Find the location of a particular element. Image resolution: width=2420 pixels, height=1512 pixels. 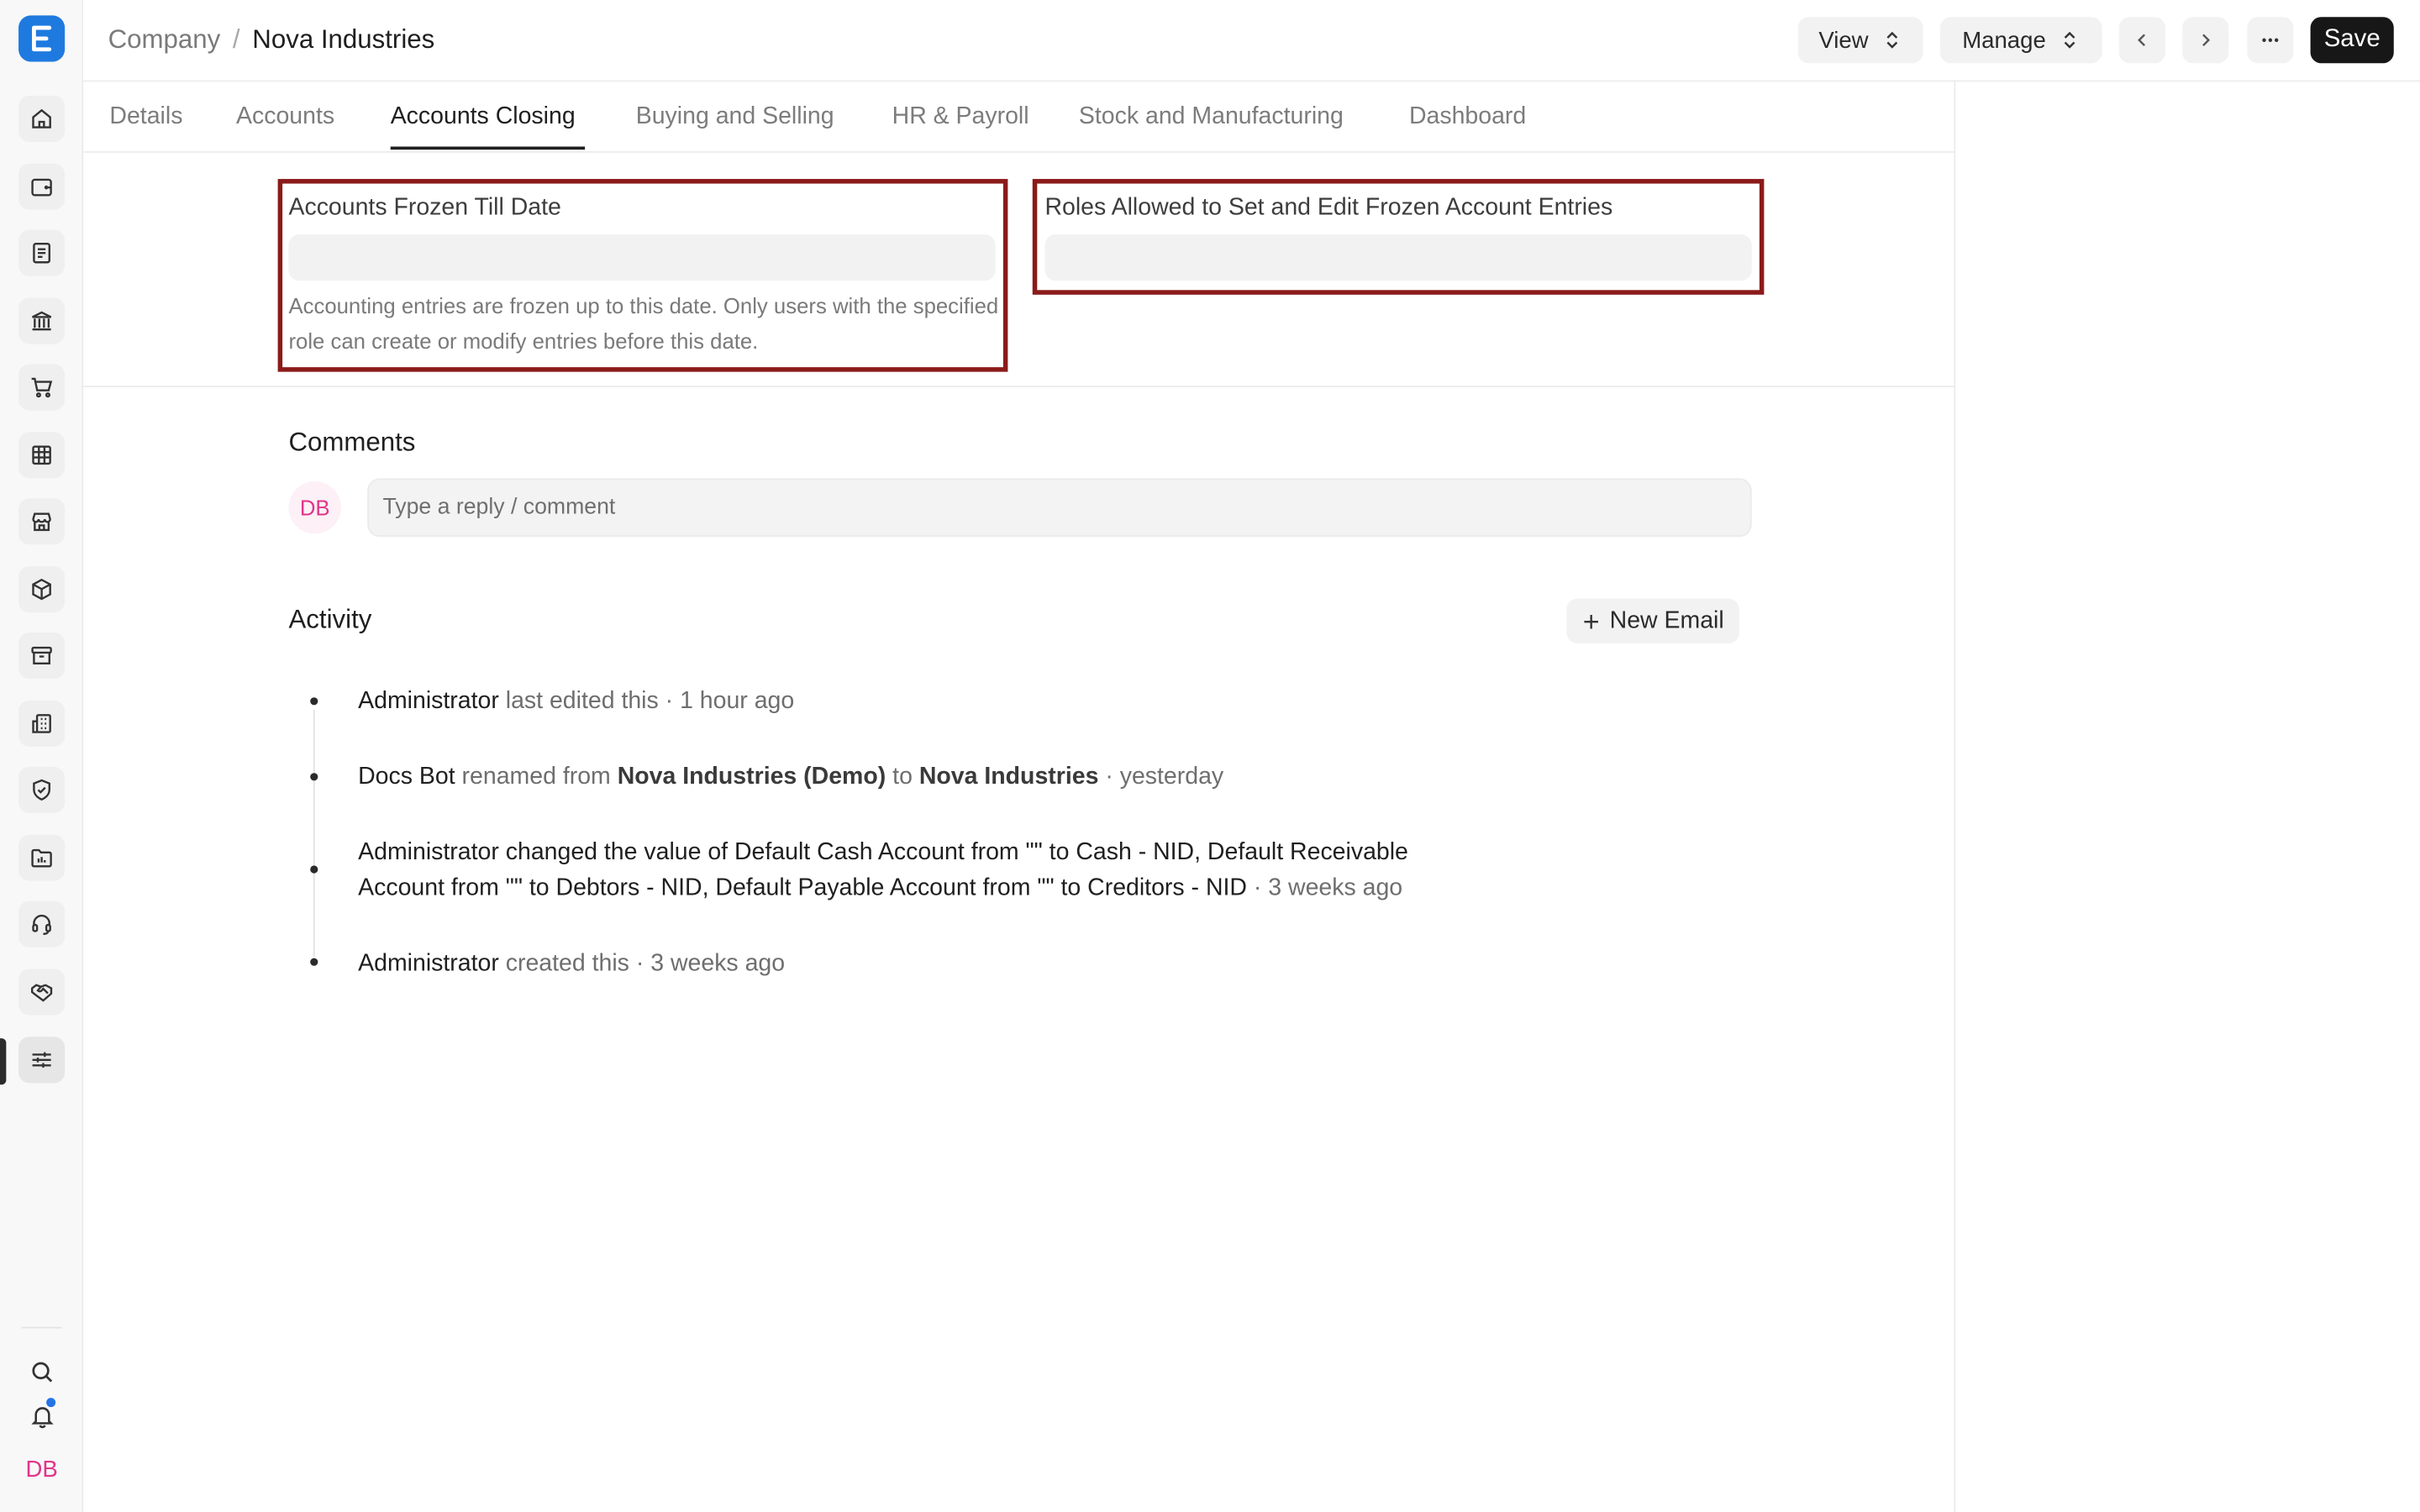

activity-value: Cash - NID is located at coordinates (1135, 852).